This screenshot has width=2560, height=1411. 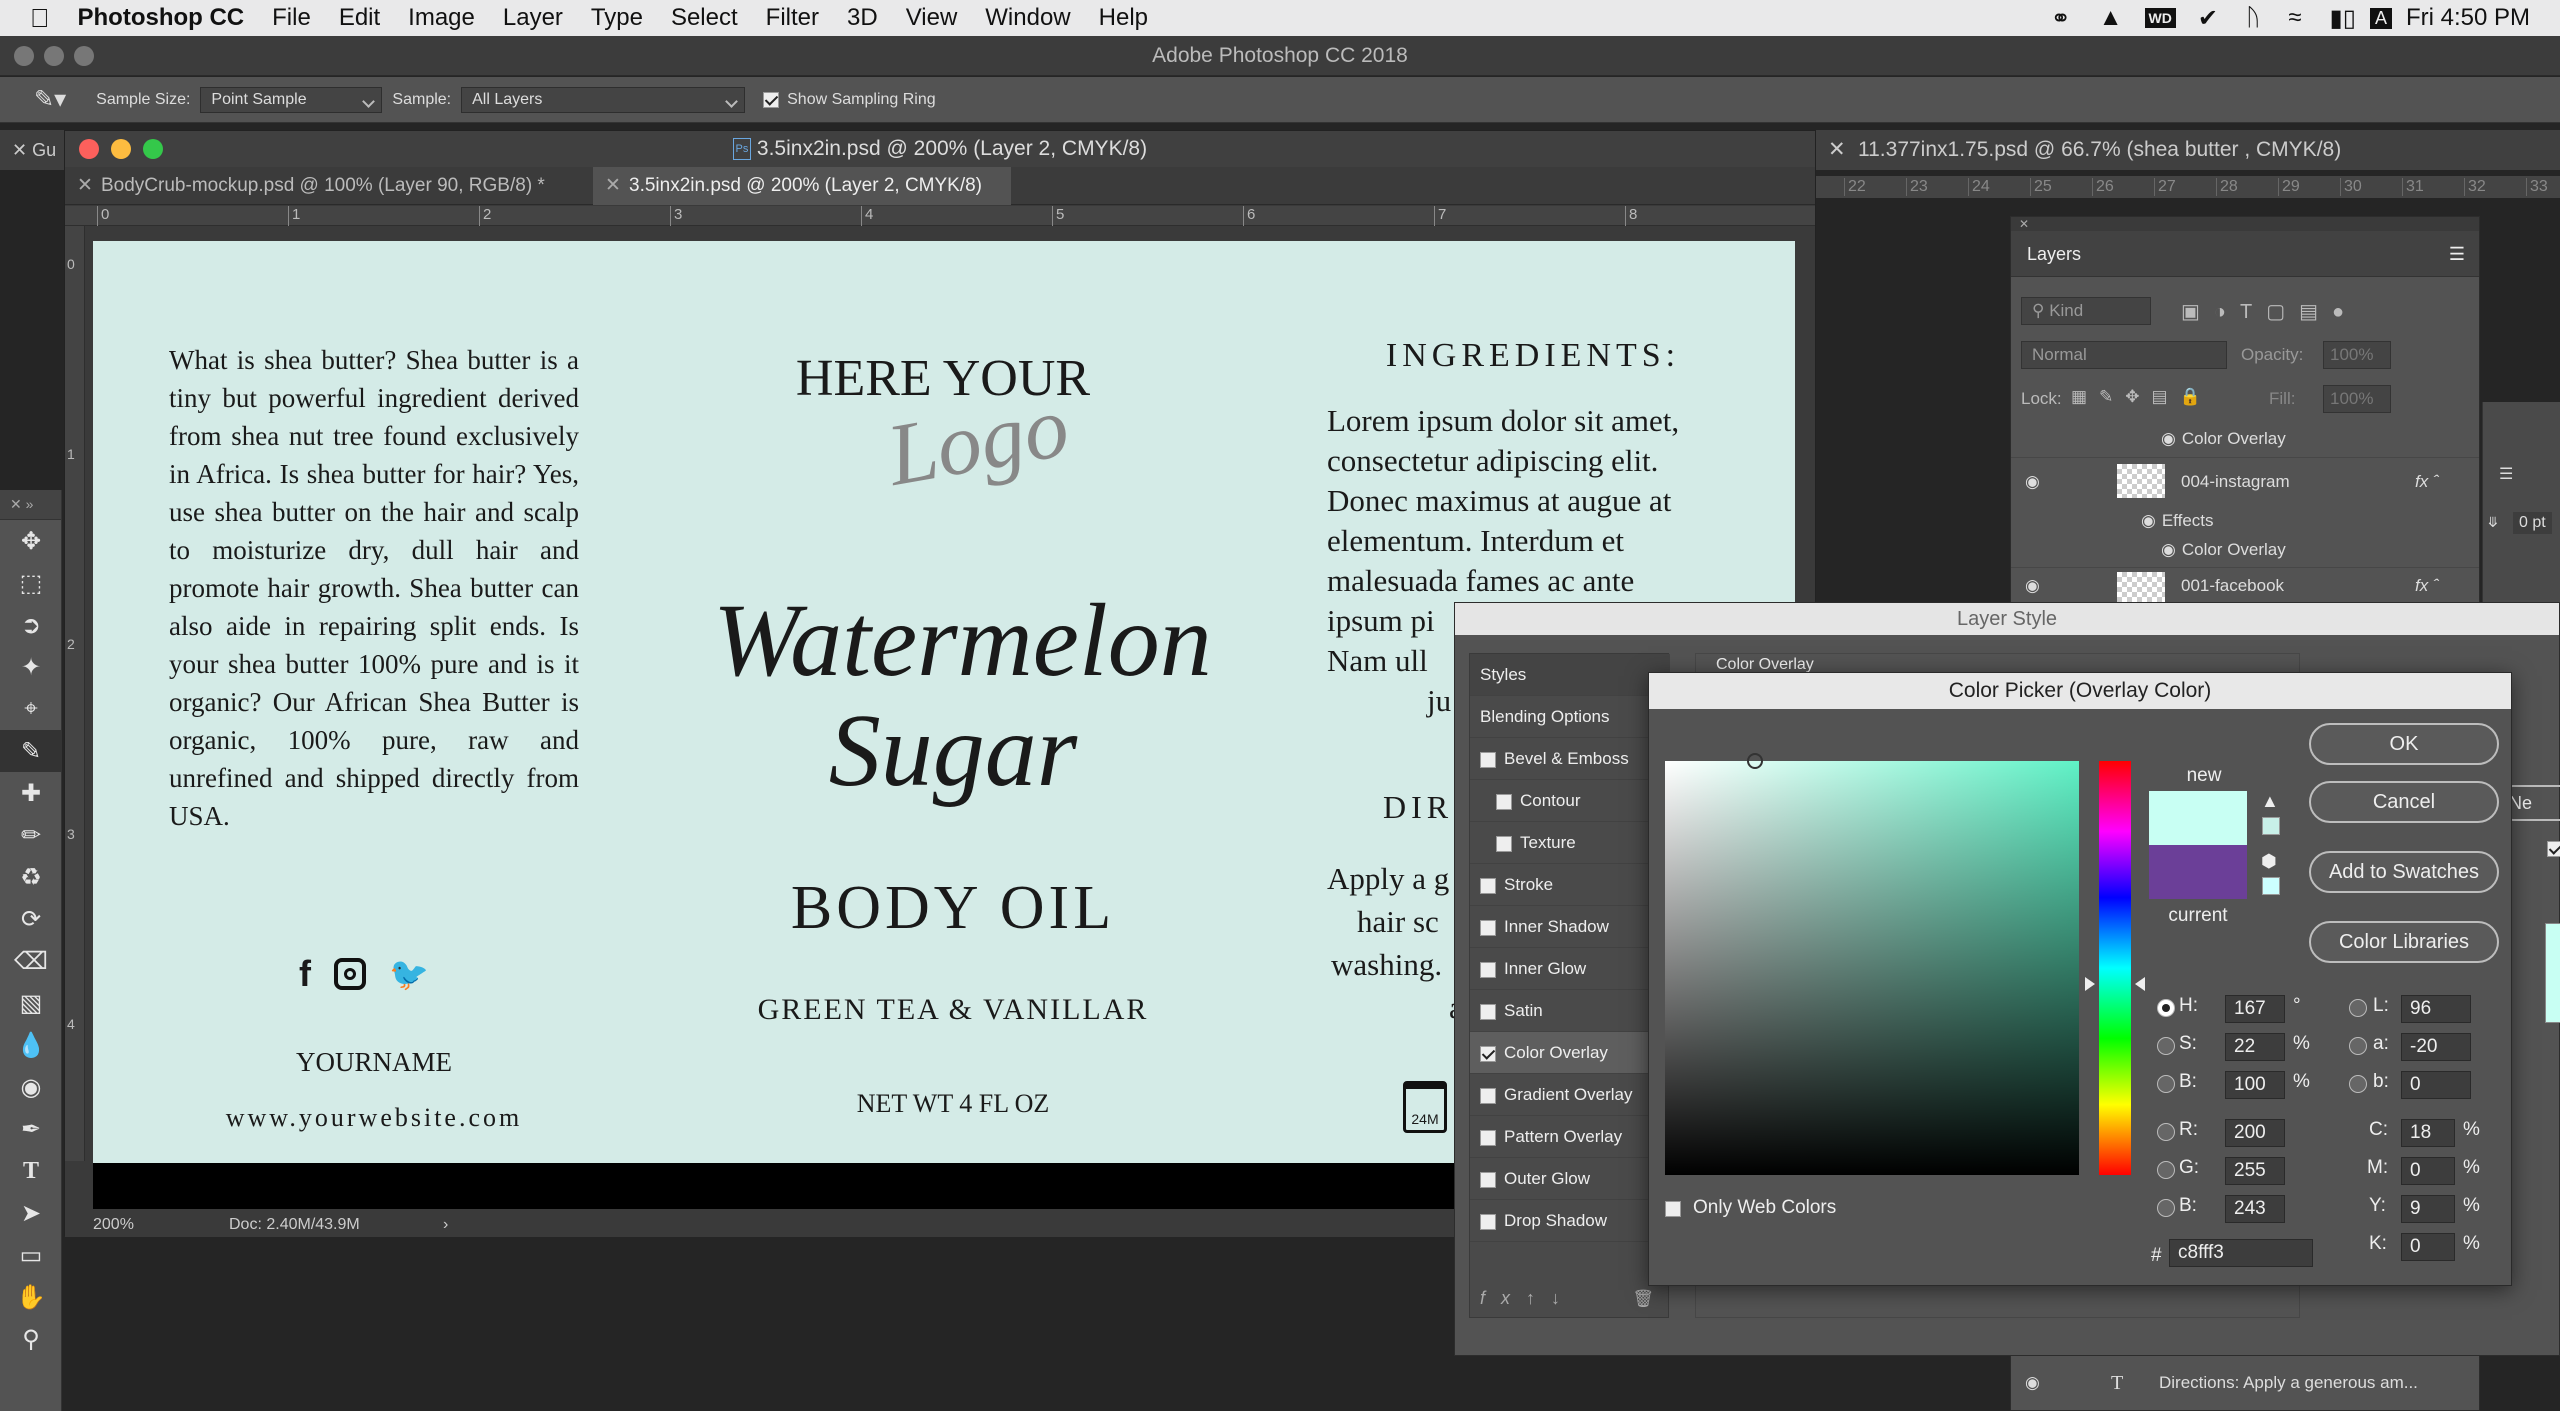 What do you see at coordinates (31, 961) in the screenshot?
I see `eraser-tool-icon: ⌫` at bounding box center [31, 961].